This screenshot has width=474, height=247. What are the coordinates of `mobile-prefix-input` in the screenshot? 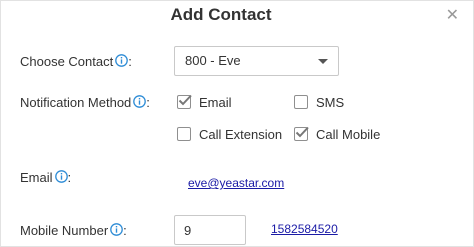 It's located at (210, 230).